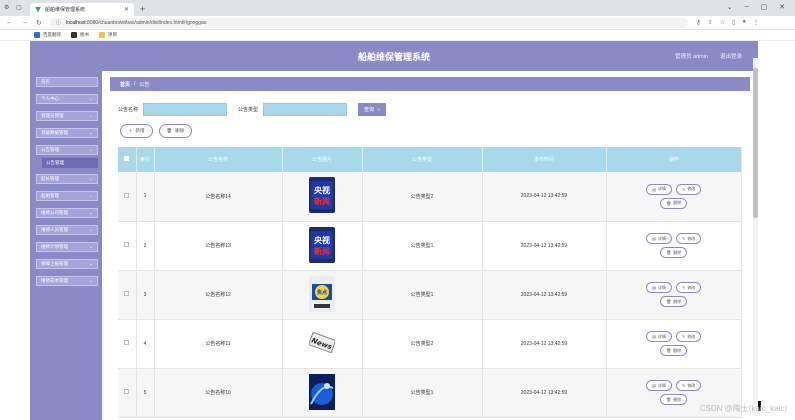 This screenshot has height=420, width=795. Describe the element at coordinates (39, 23) in the screenshot. I see `reload-icon: ↻` at that location.